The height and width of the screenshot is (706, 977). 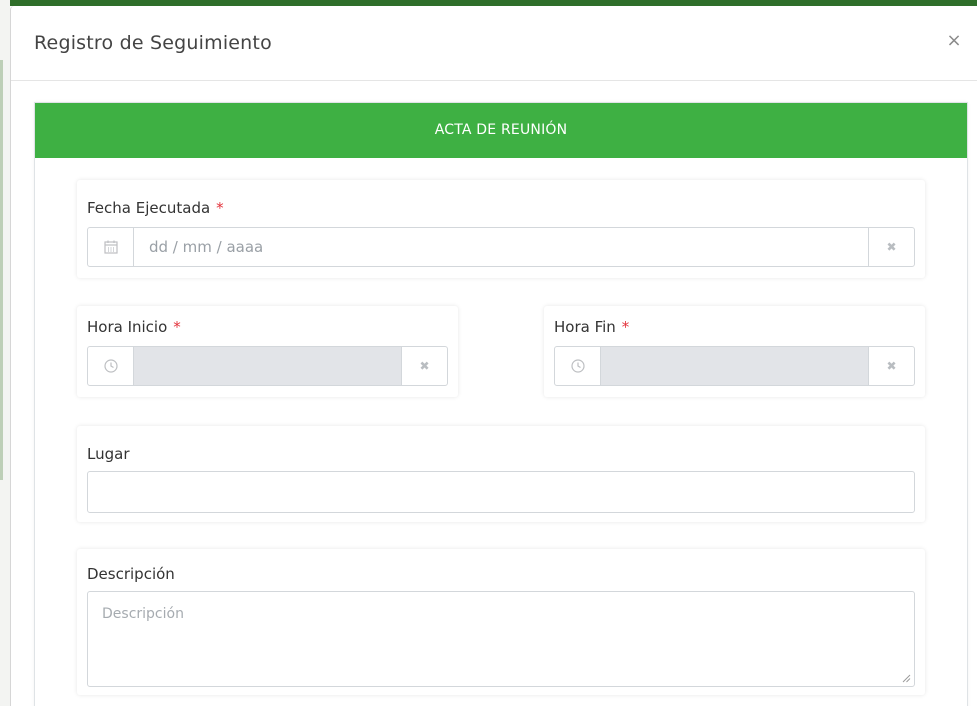 I want to click on place-card: Lugar, so click(x=501, y=474).